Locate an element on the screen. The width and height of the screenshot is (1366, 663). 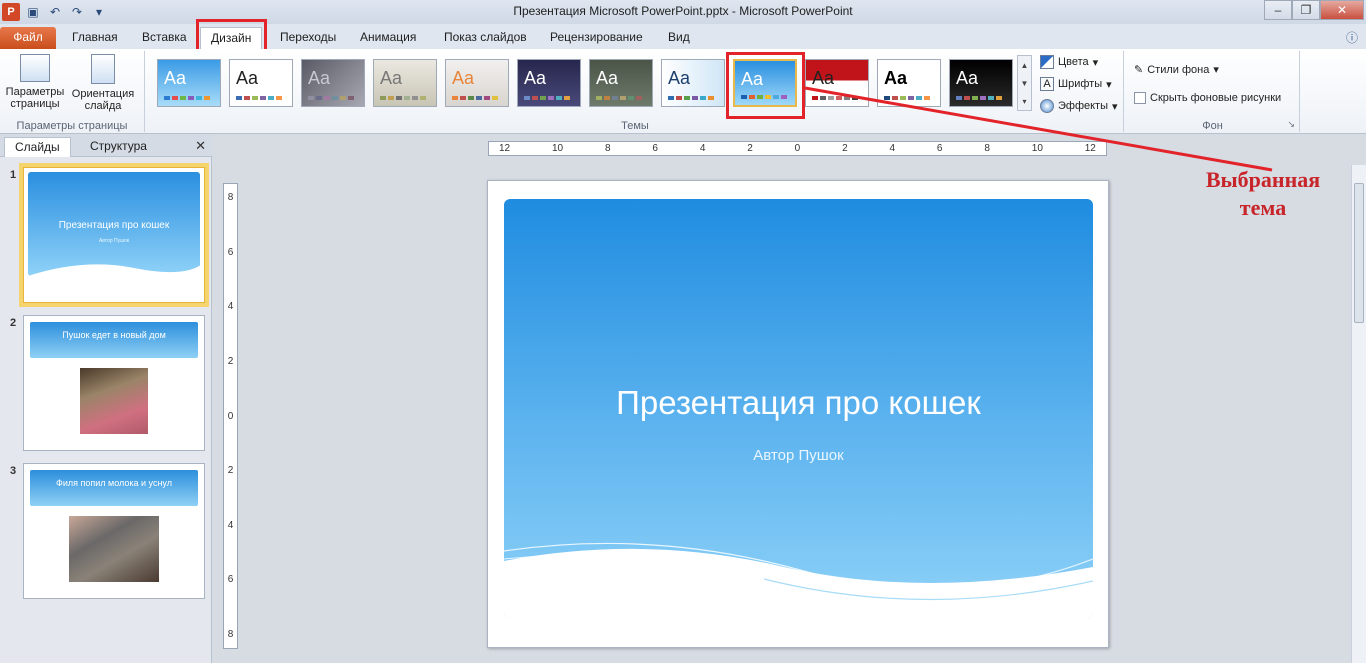
hide-background-checkbox: Скрыть фоновые рисунки is located at coordinates (1207, 98).